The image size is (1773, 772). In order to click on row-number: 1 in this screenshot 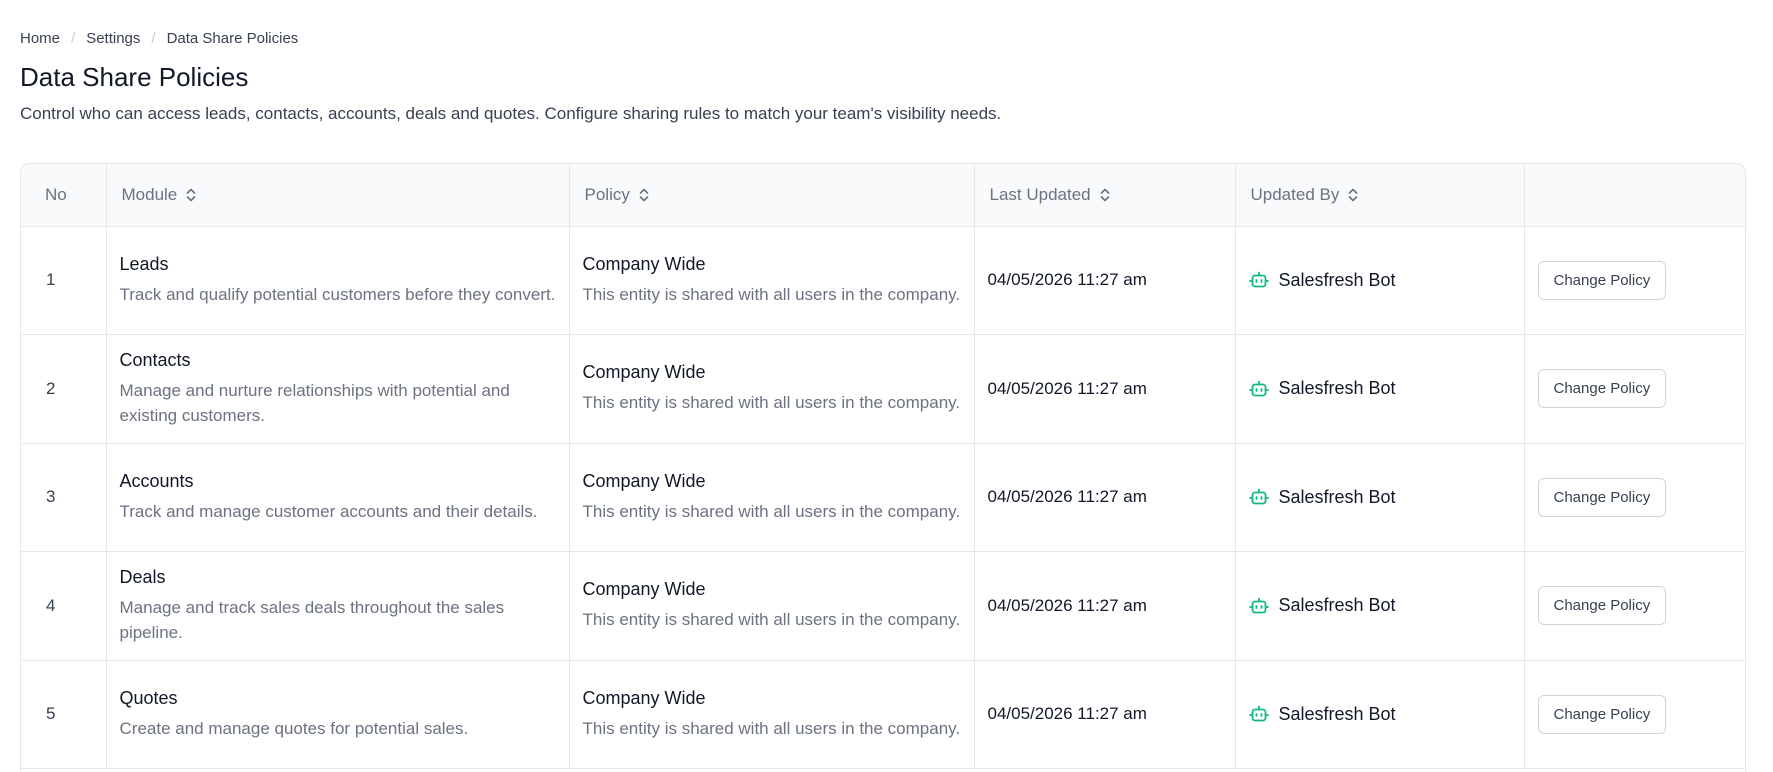, I will do `click(64, 280)`.